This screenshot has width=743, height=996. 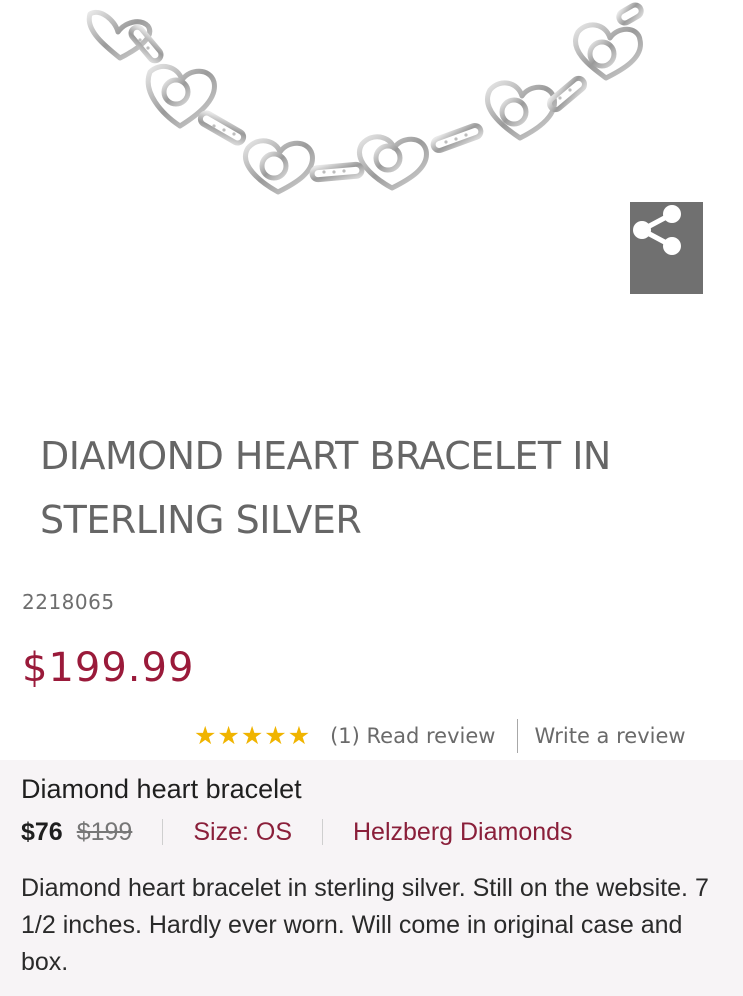 What do you see at coordinates (161, 789) in the screenshot?
I see `listing-title: Diamond heart bracelet` at bounding box center [161, 789].